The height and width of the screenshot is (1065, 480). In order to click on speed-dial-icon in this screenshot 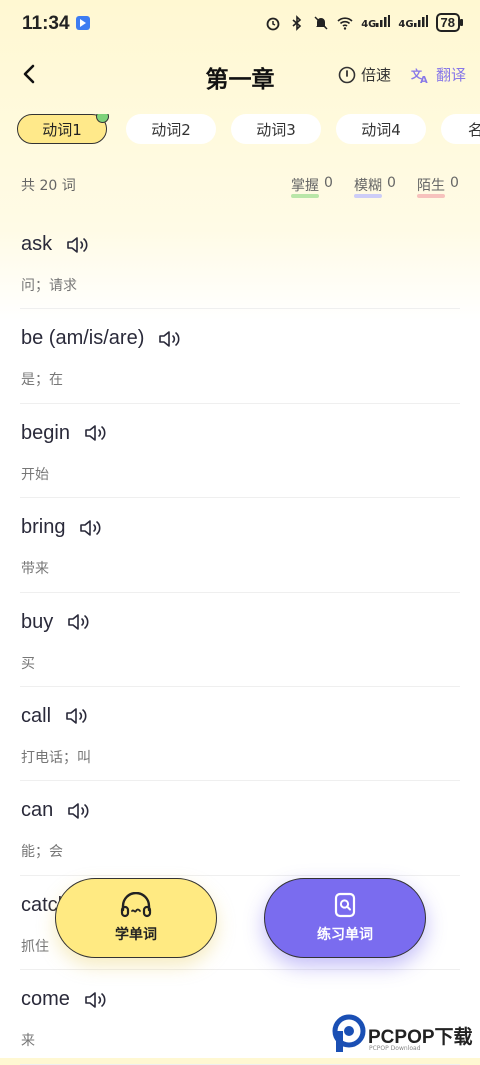, I will do `click(347, 74)`.